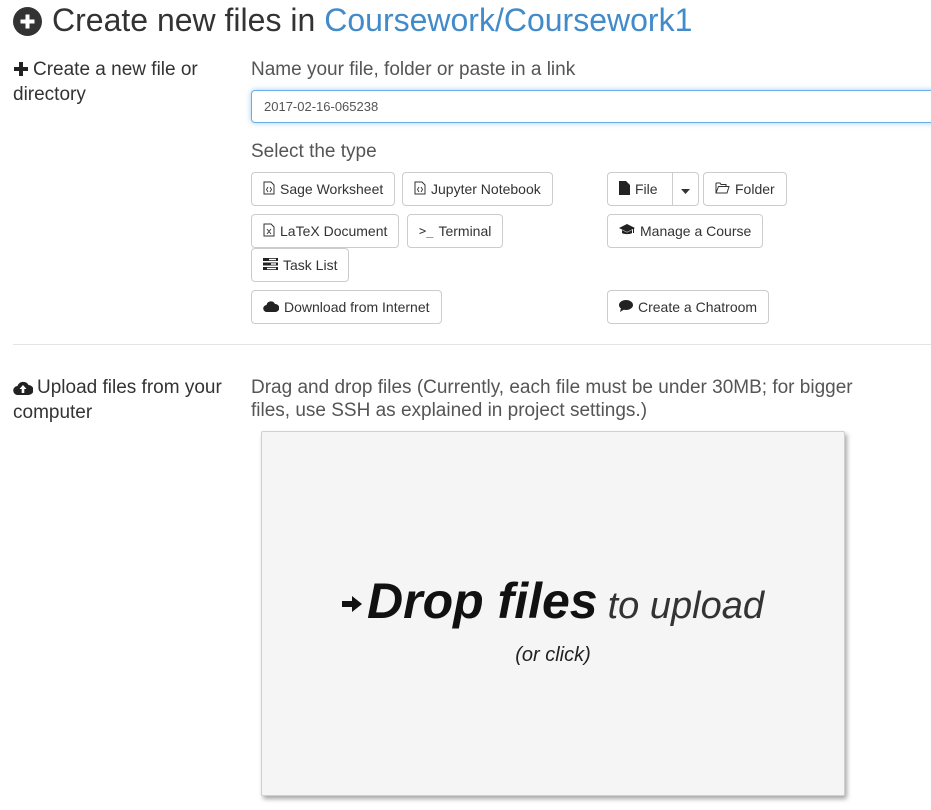  Describe the element at coordinates (269, 231) in the screenshot. I see `file-excel-icon` at that location.